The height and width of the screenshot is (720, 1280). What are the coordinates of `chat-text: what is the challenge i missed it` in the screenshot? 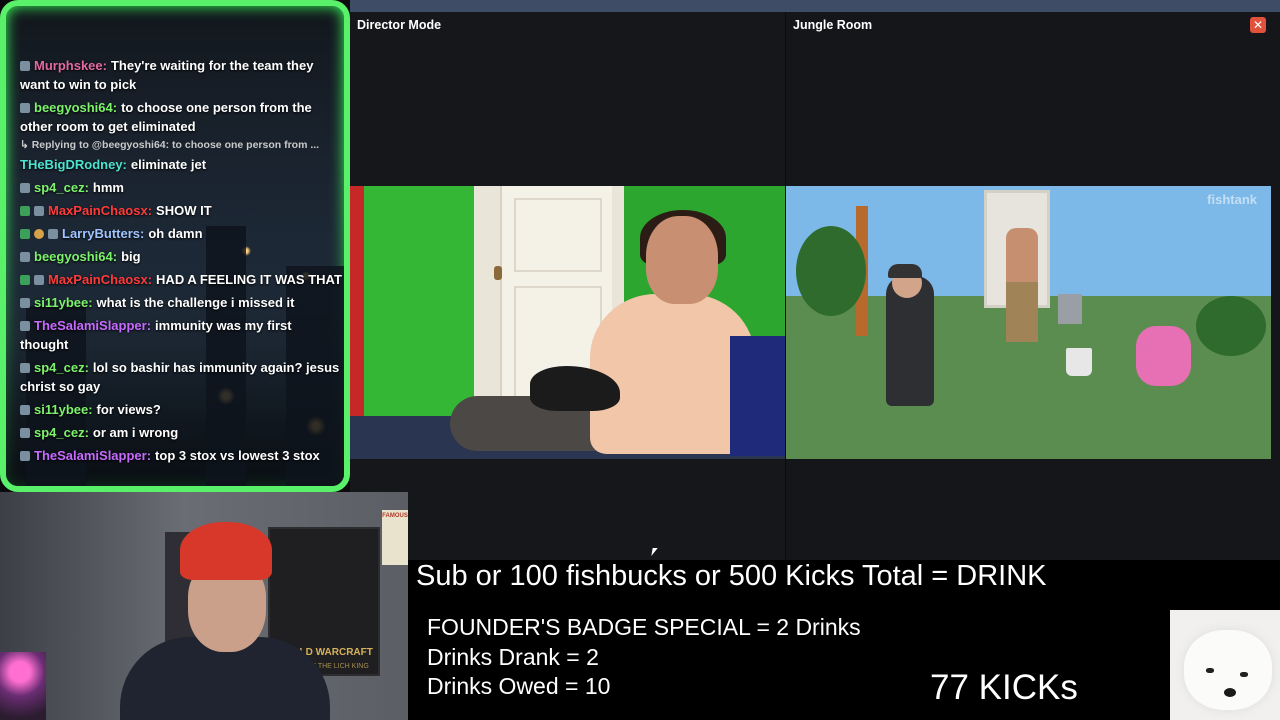 It's located at (195, 302).